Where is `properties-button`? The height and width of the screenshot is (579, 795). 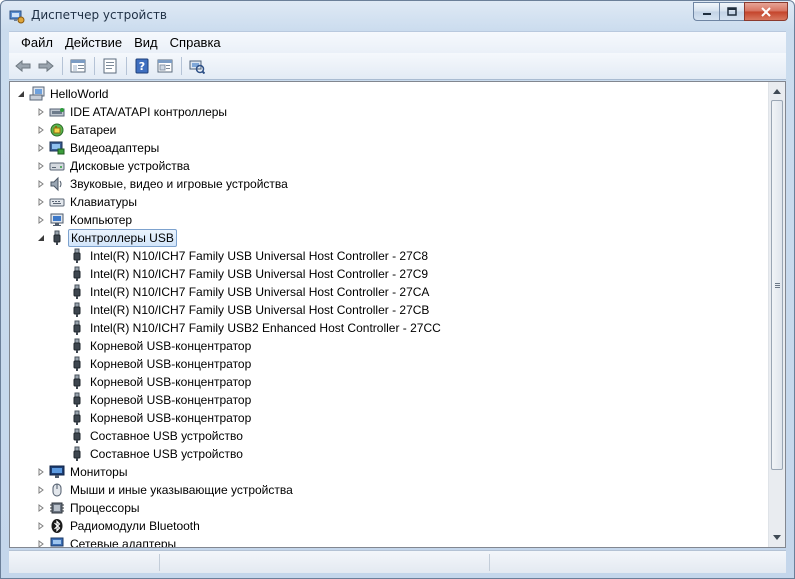 properties-button is located at coordinates (110, 66).